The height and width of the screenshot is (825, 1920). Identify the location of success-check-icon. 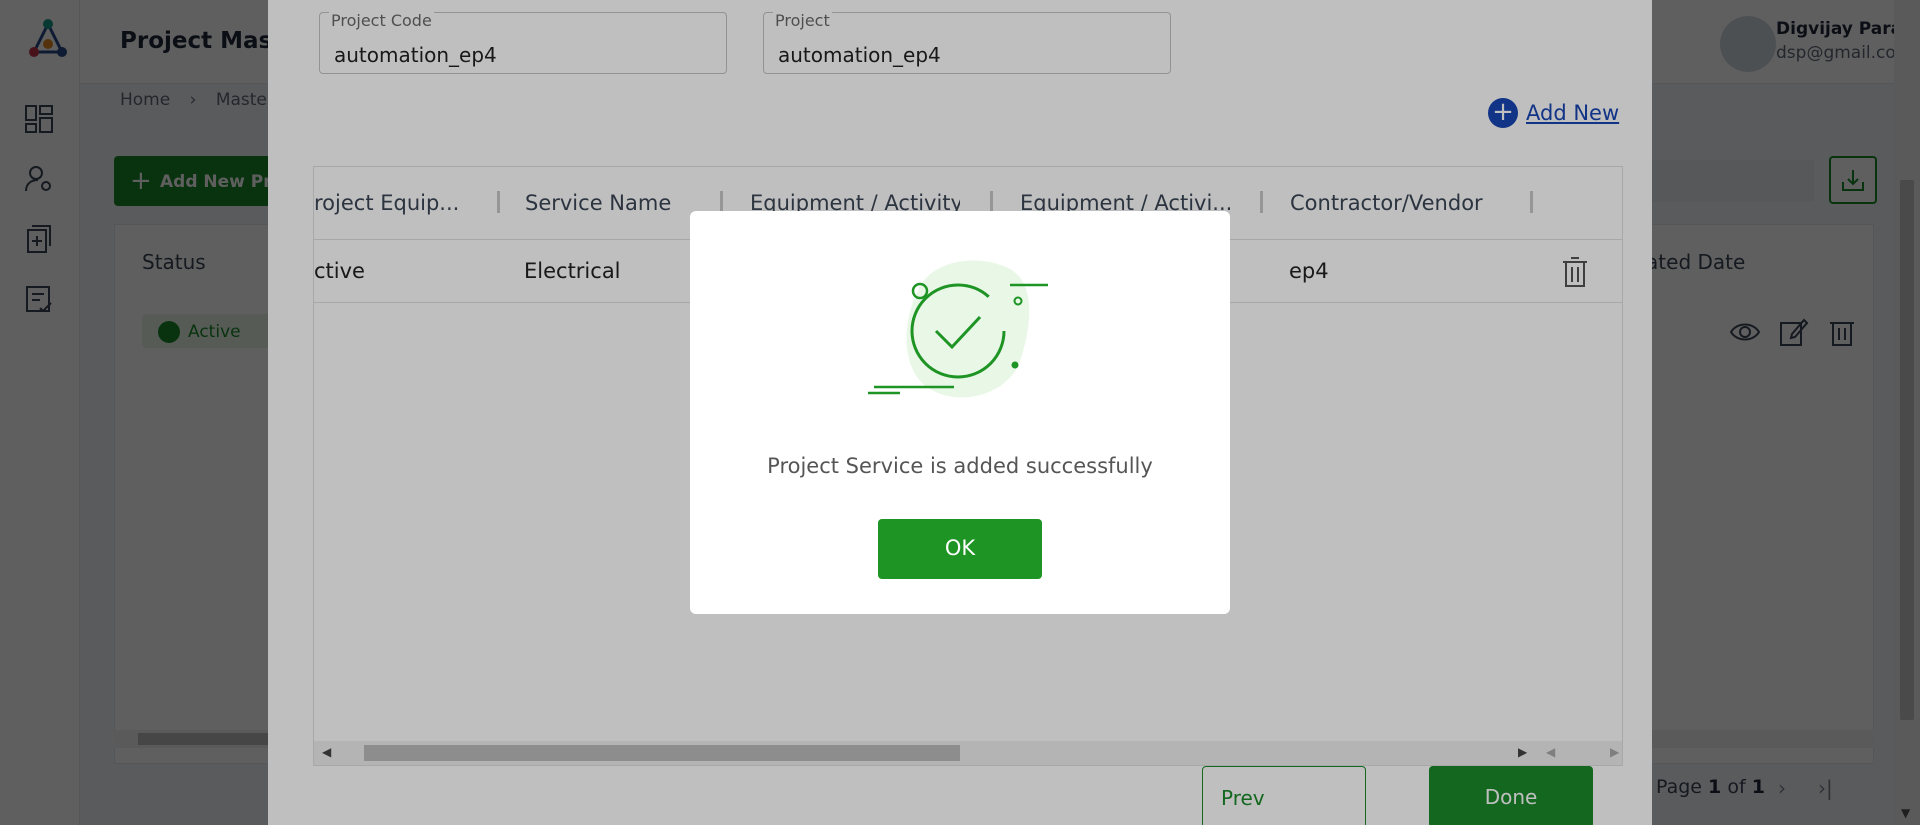
(958, 329).